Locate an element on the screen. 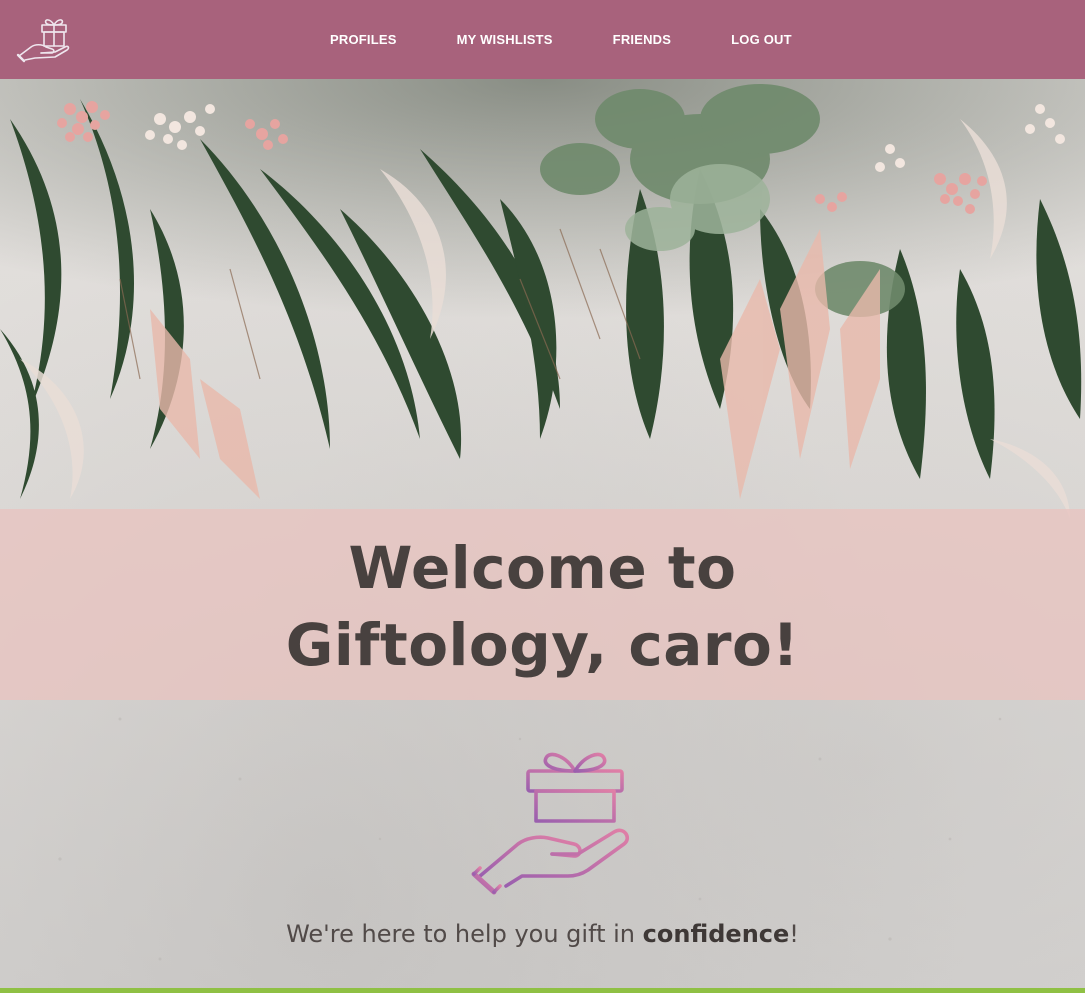 The width and height of the screenshot is (1085, 993). nav-menu: PROFILES MY WISHLISTS FRIENDS LOG OUT is located at coordinates (591, 39).